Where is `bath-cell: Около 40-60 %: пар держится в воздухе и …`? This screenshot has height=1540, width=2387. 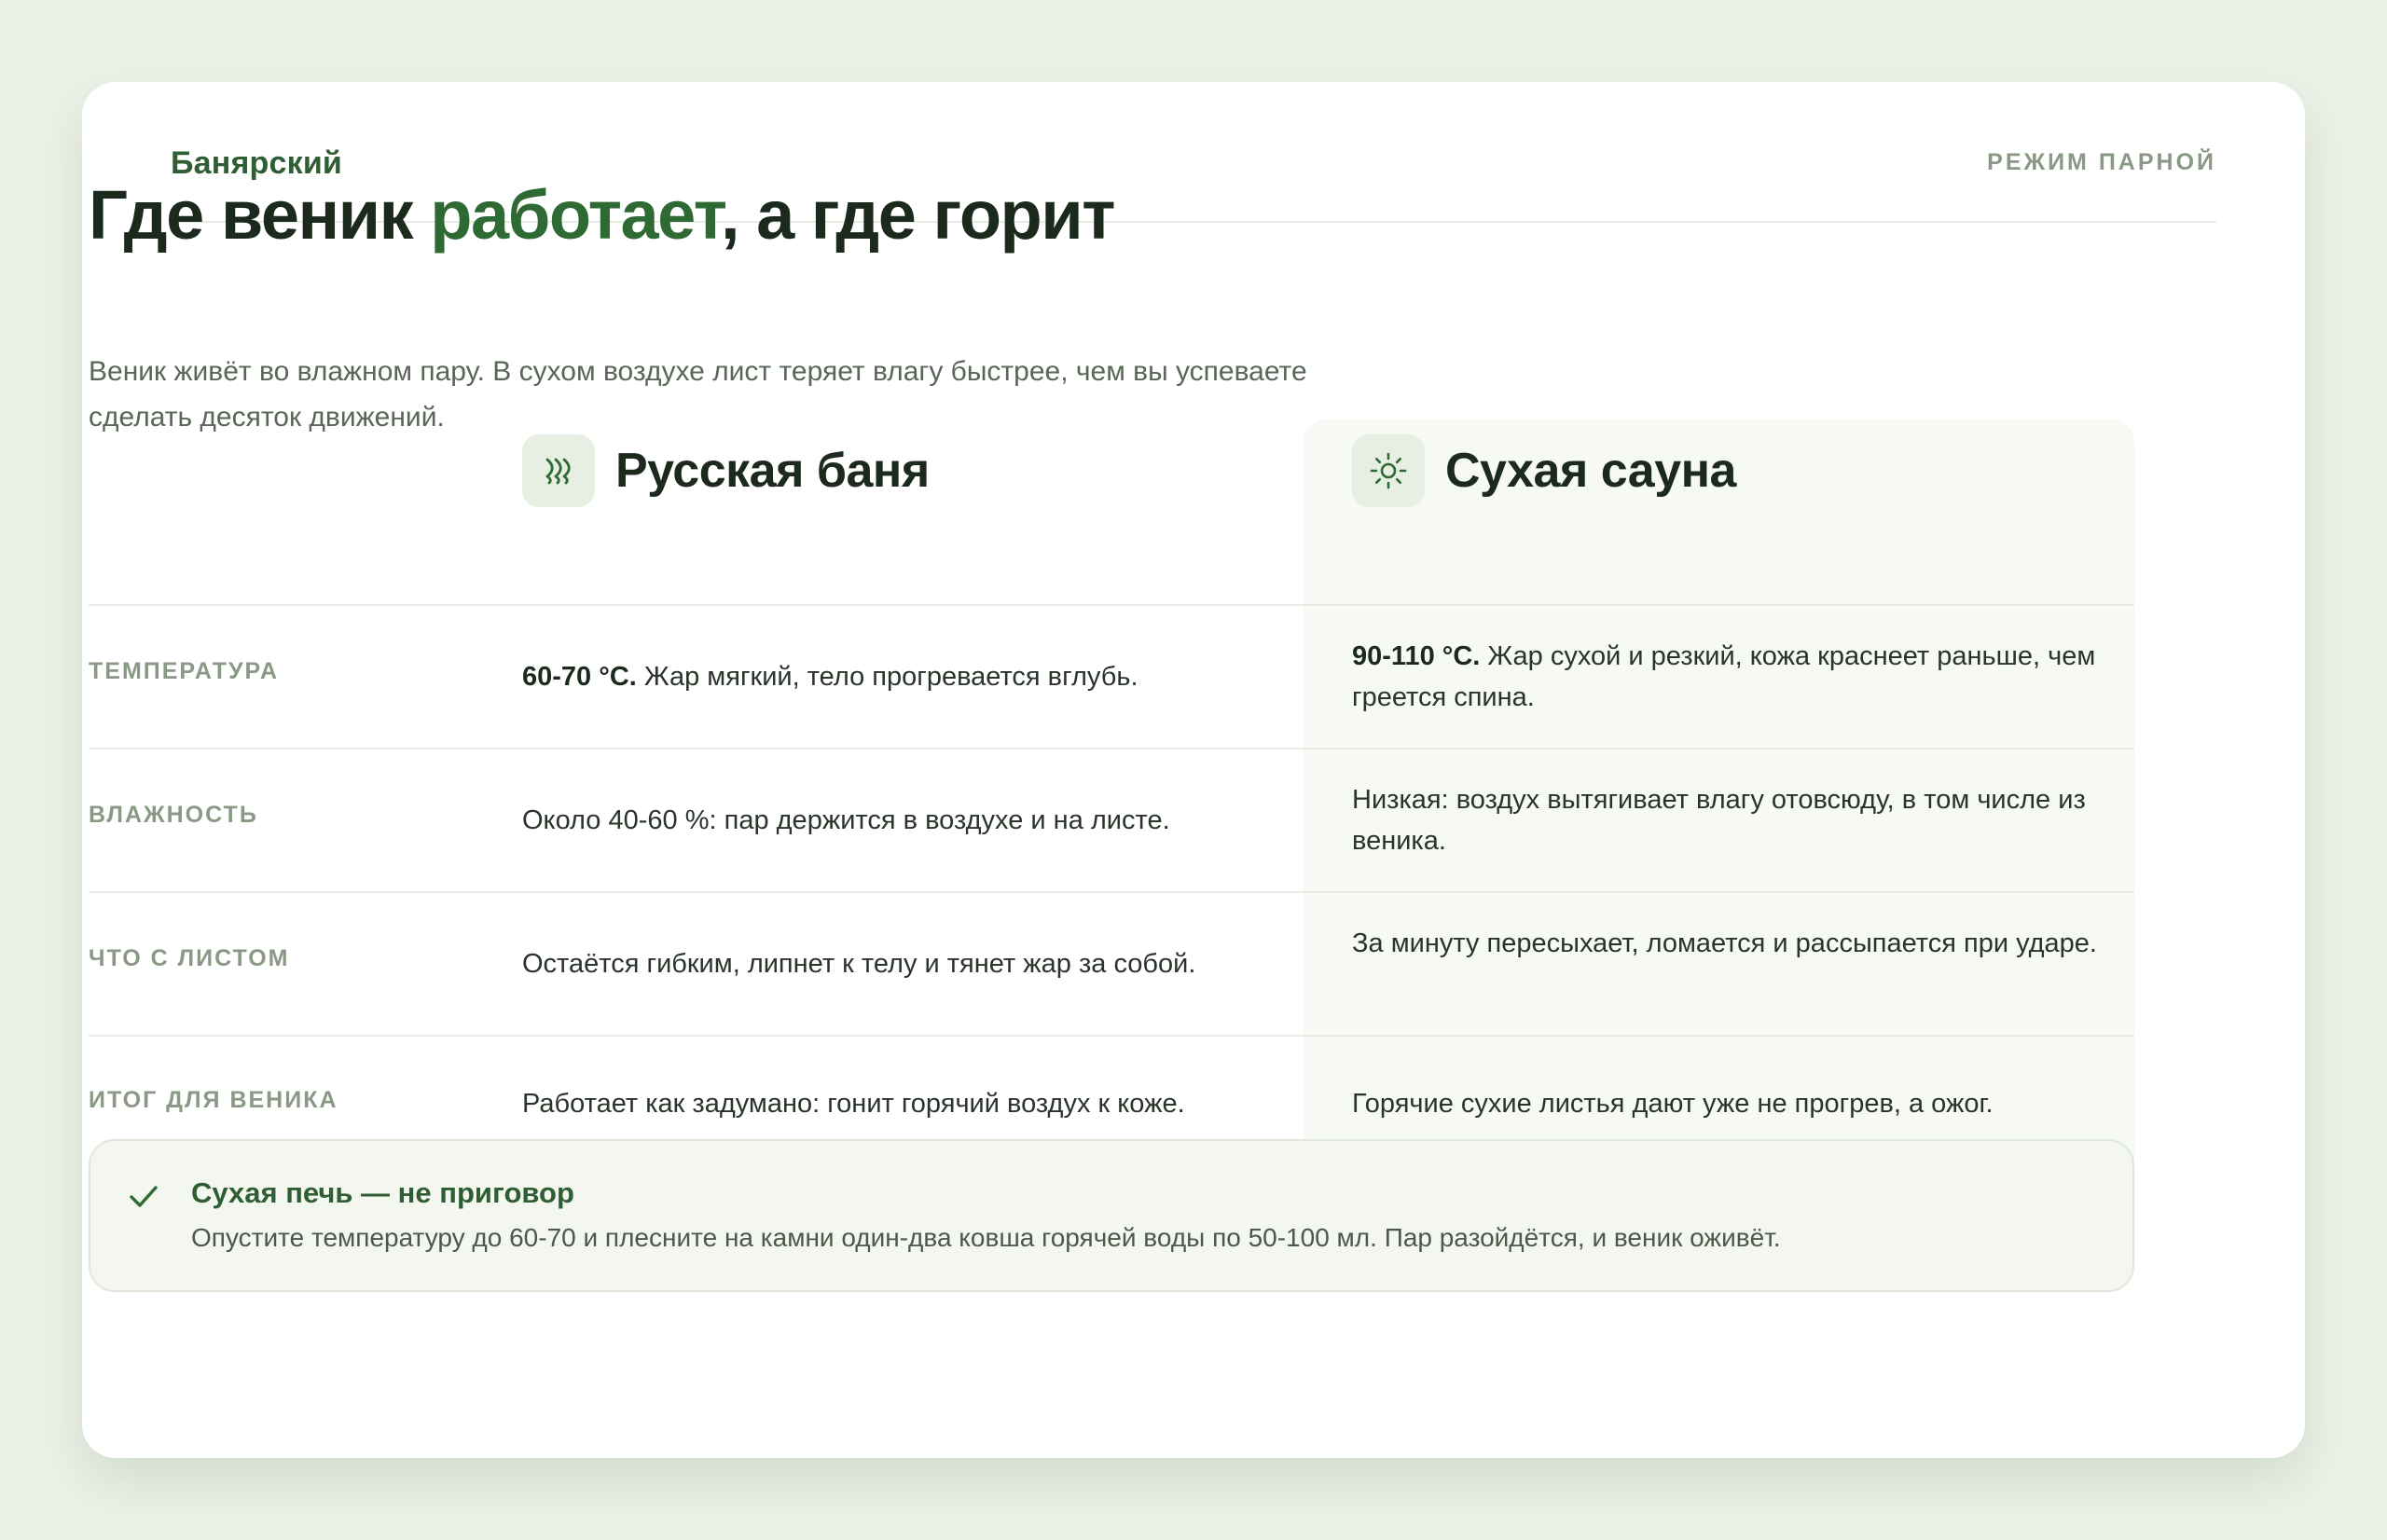 bath-cell: Около 40-60 %: пар держится в воздухе и … is located at coordinates (846, 820).